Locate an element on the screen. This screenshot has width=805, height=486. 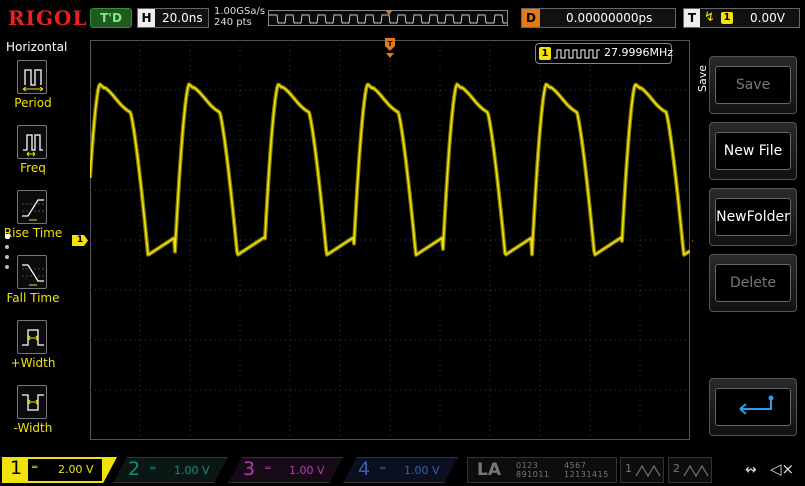
channel-4-coupling: ═ is located at coordinates (383, 469).